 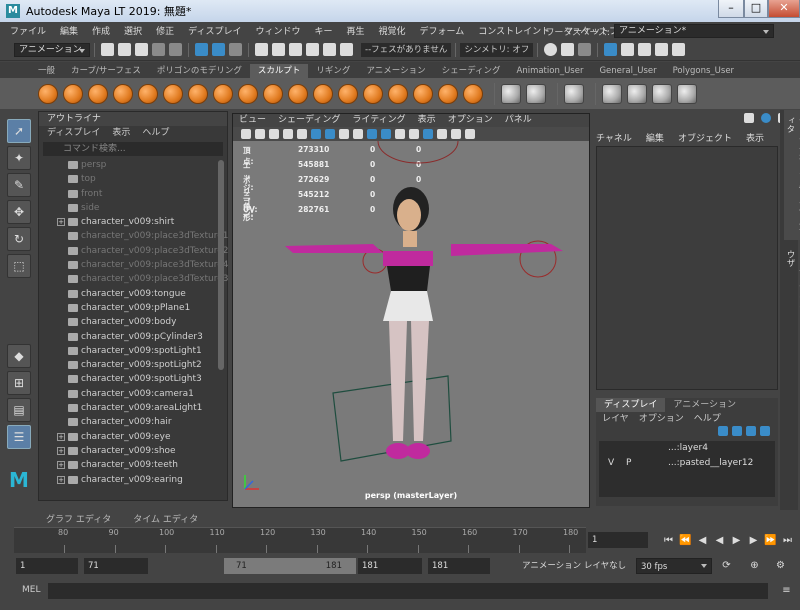 What do you see at coordinates (221, 265) in the screenshot?
I see `outliner-scrollbar` at bounding box center [221, 265].